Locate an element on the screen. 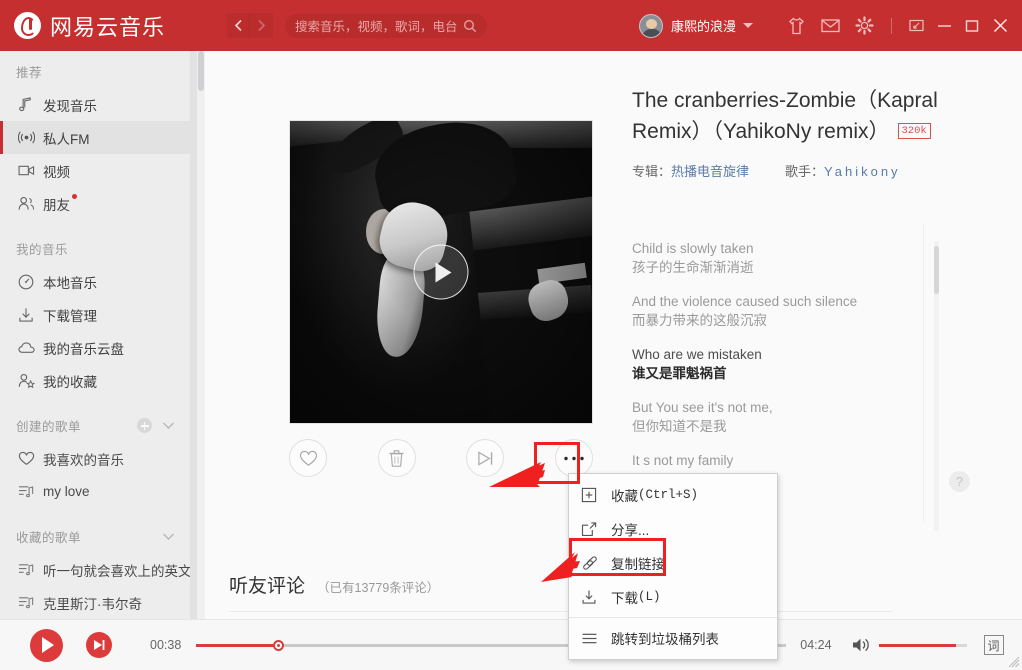  elapsed-time: 00:38 is located at coordinates (166, 645).